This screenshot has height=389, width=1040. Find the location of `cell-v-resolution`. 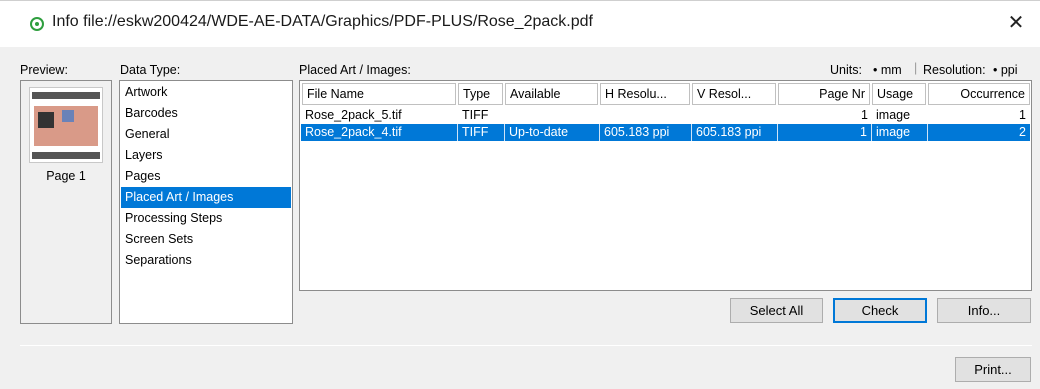

cell-v-resolution is located at coordinates (735, 115).